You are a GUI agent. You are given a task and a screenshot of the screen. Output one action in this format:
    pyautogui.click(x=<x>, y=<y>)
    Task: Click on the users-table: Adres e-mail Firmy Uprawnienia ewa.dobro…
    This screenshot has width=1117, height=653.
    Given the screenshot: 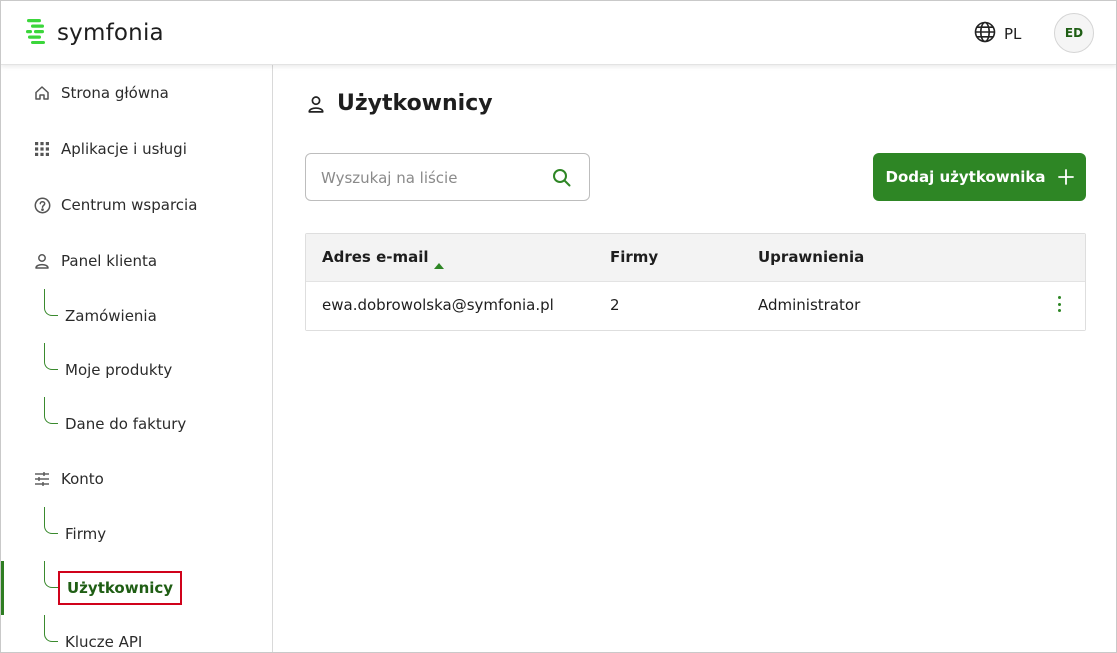 What is the action you would take?
    pyautogui.click(x=695, y=282)
    